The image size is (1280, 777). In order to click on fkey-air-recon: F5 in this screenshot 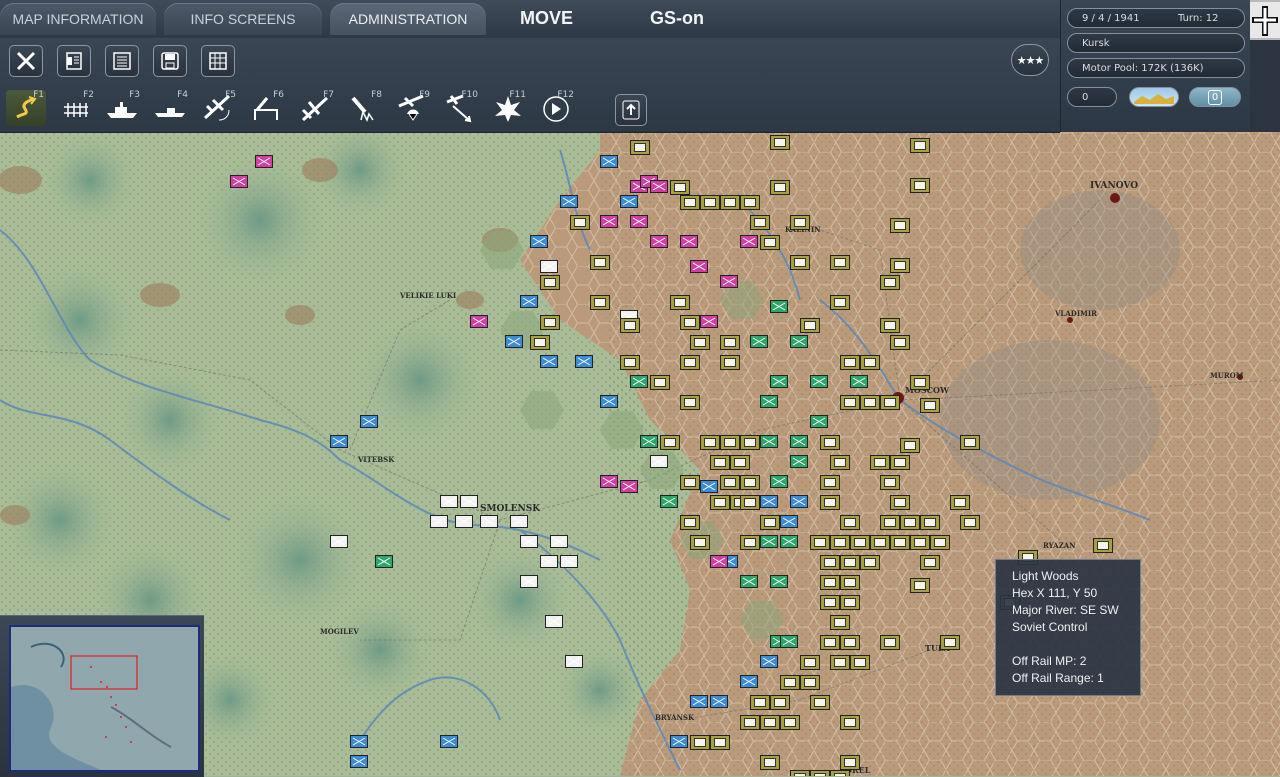, I will do `click(218, 108)`.